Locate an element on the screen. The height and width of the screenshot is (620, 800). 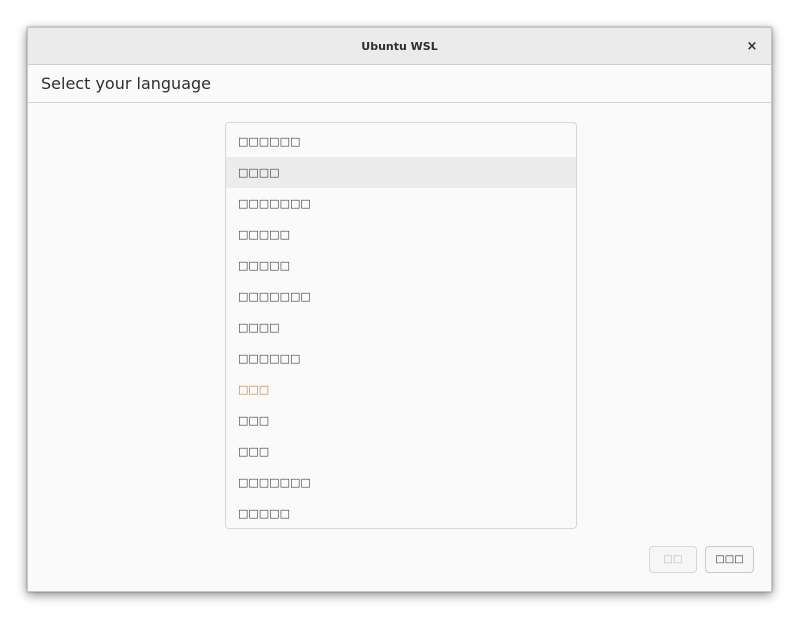
language-option: □□□□ is located at coordinates (401, 327).